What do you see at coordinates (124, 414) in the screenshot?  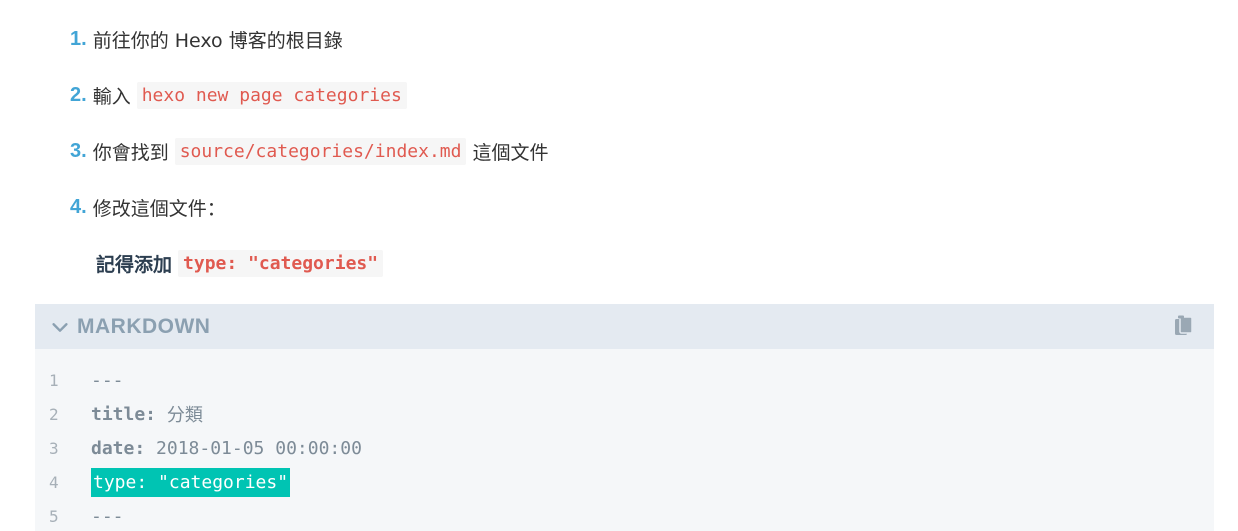 I see `code-key: title:` at bounding box center [124, 414].